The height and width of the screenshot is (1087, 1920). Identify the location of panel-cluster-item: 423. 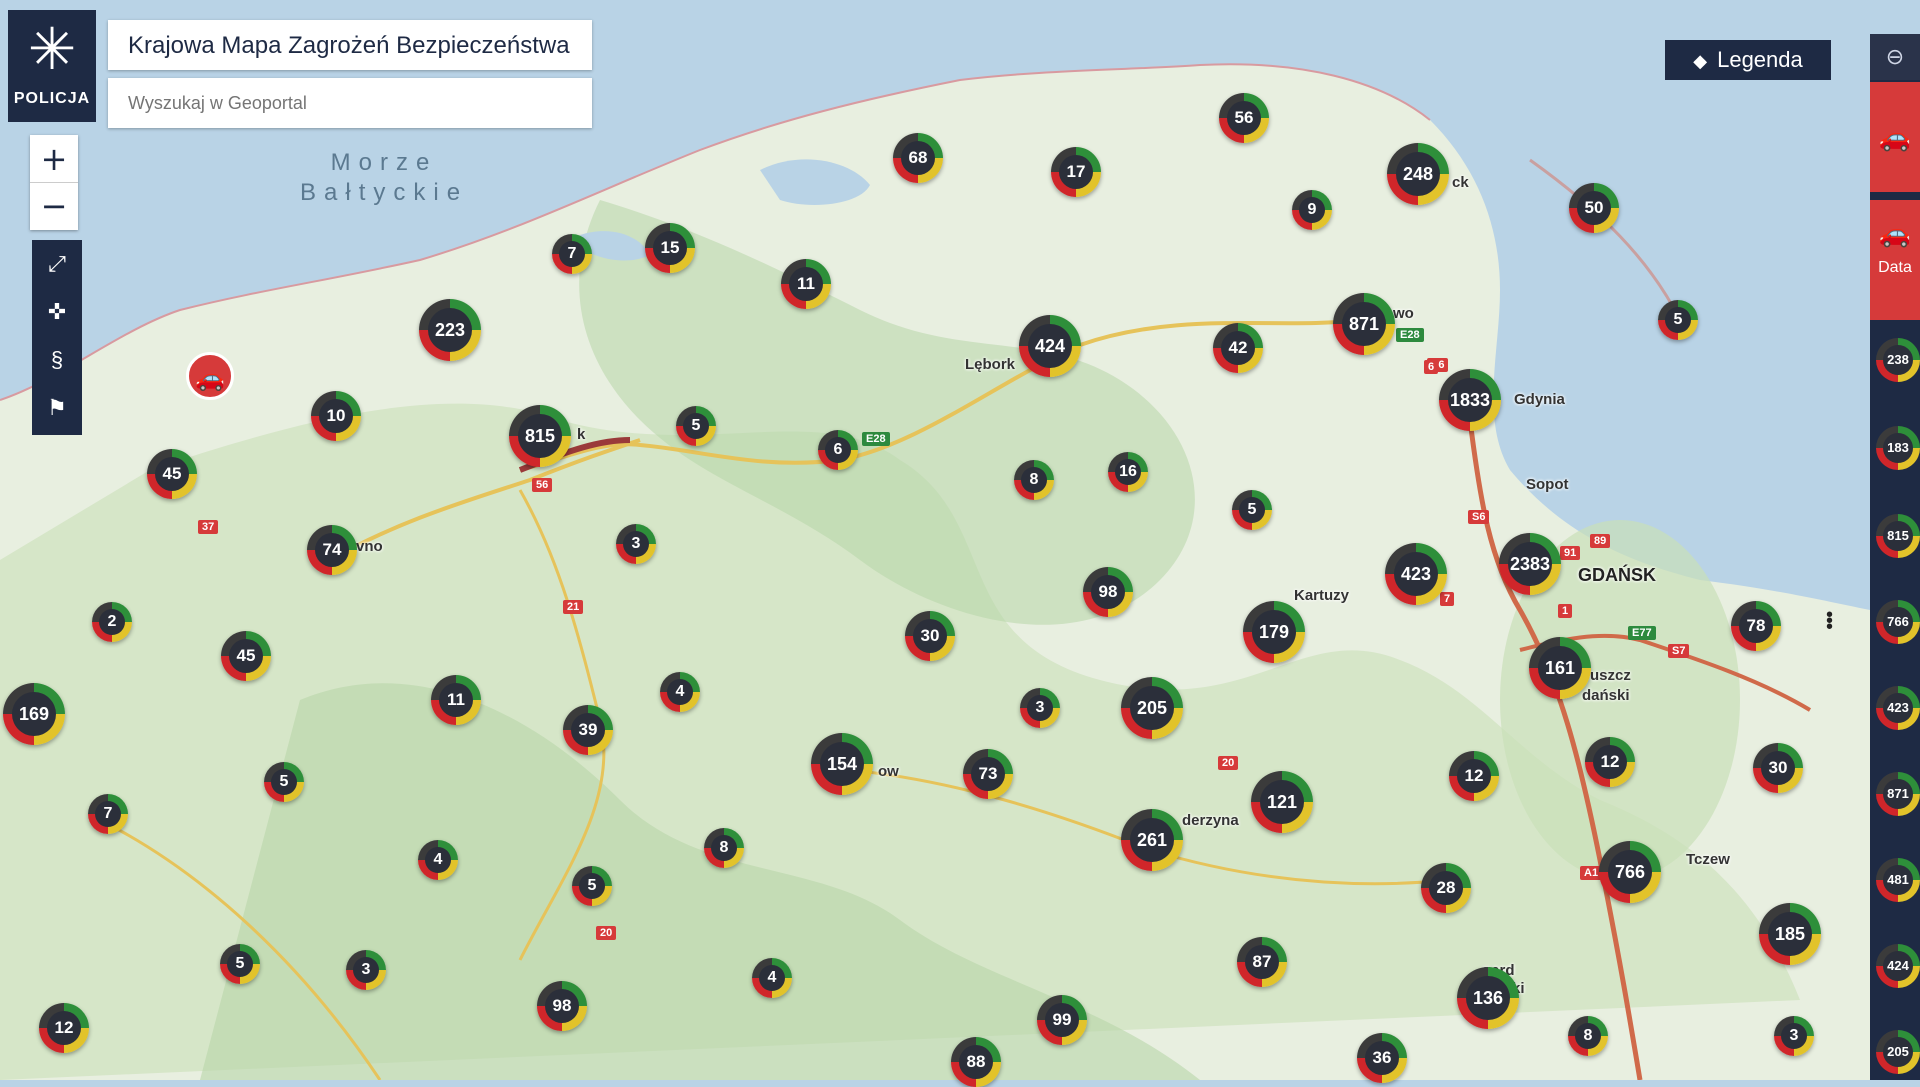
(1898, 708).